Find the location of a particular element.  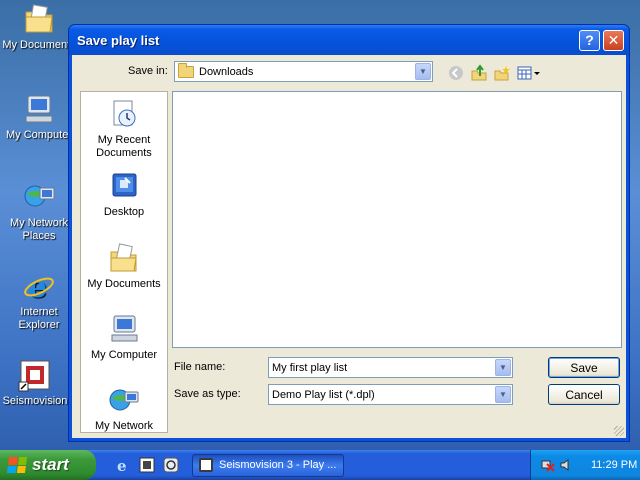

place-desktop: Desktop is located at coordinates (124, 194).